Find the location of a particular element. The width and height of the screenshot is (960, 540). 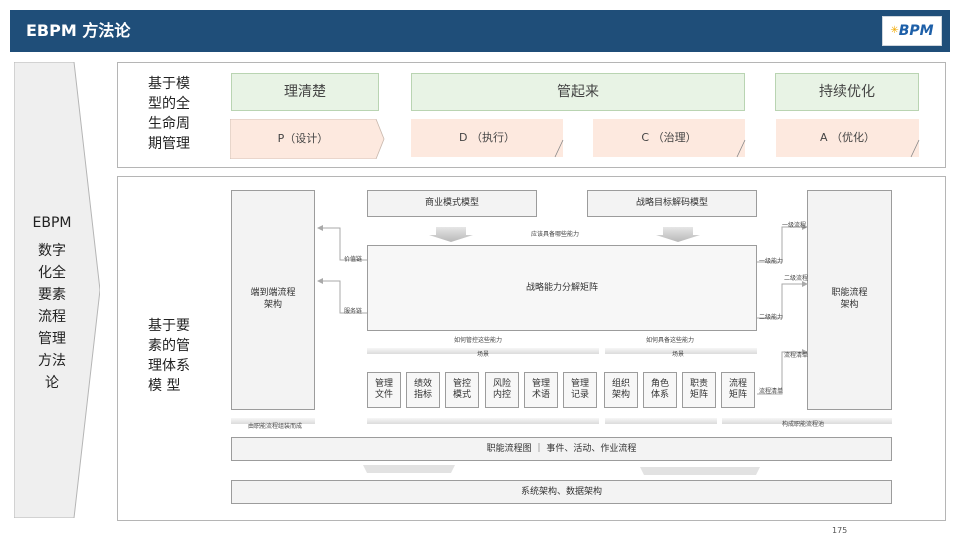

cell-management-records: 管理 记录 is located at coordinates (580, 390).